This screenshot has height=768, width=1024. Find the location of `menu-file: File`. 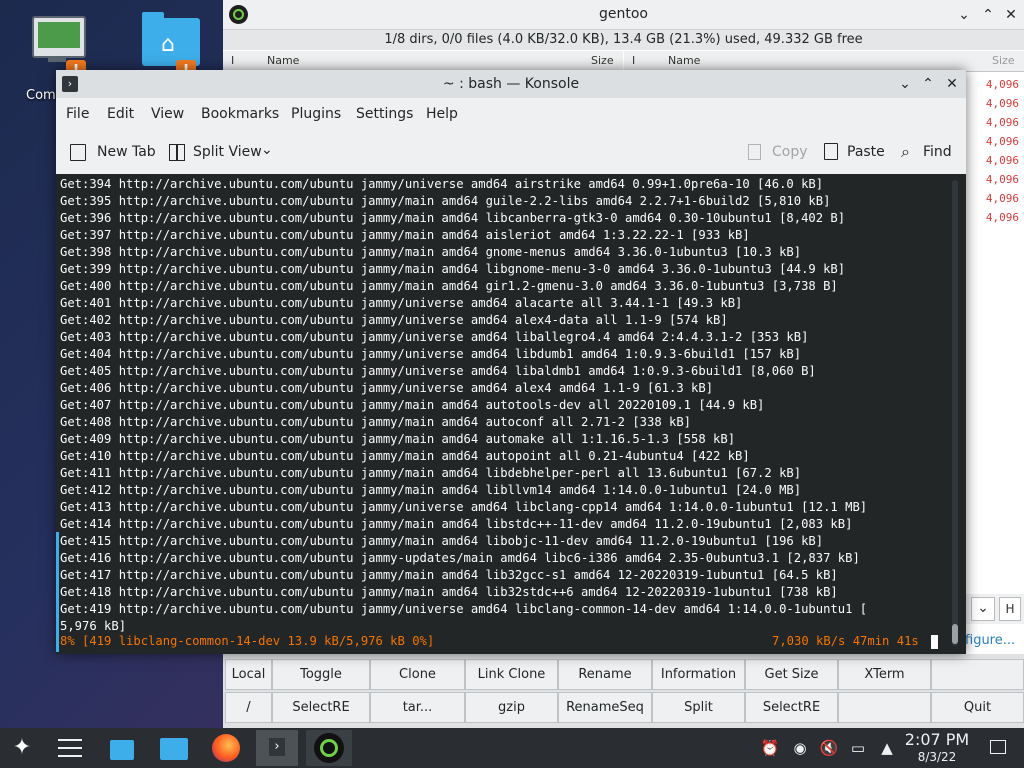

menu-file: File is located at coordinates (77, 114).